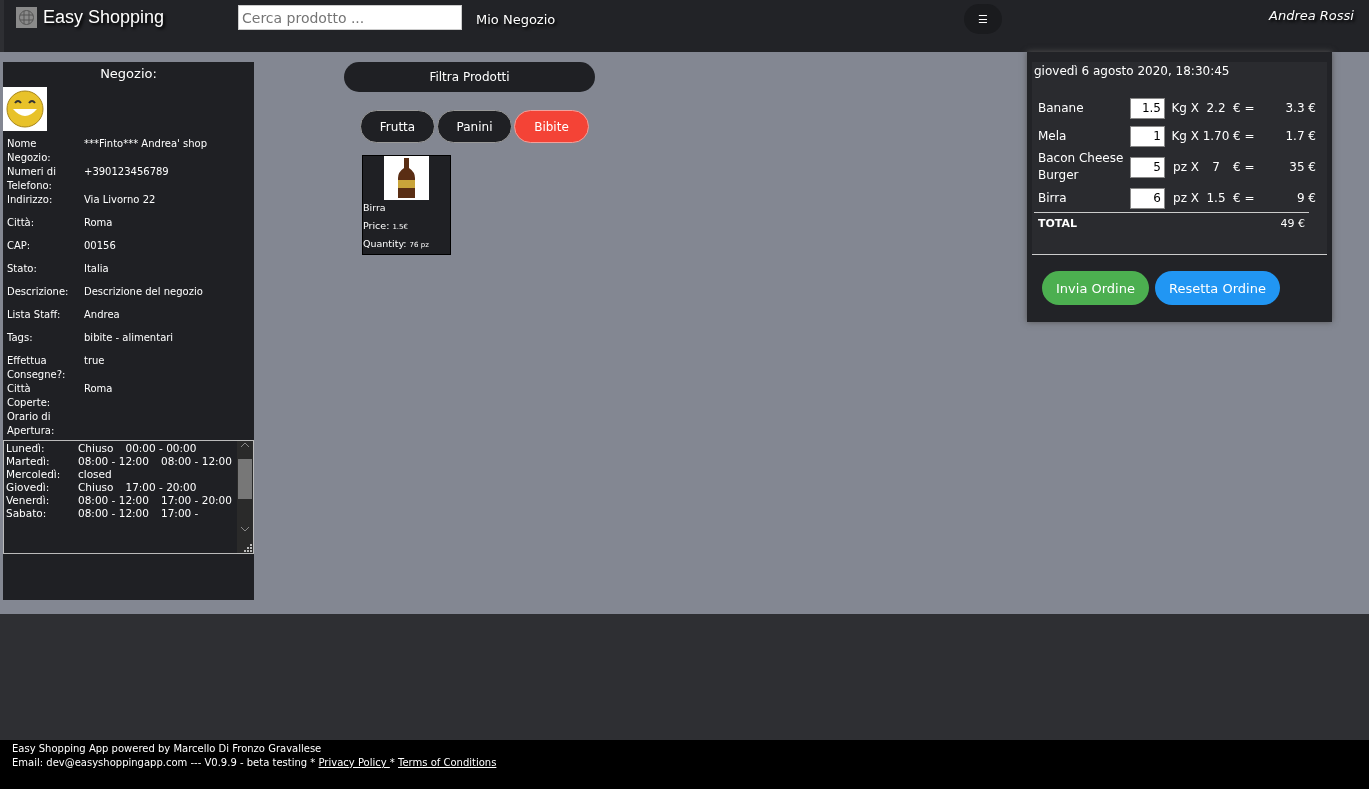 Image resolution: width=1369 pixels, height=789 pixels. I want to click on unit-price: 1.5, so click(1216, 198).